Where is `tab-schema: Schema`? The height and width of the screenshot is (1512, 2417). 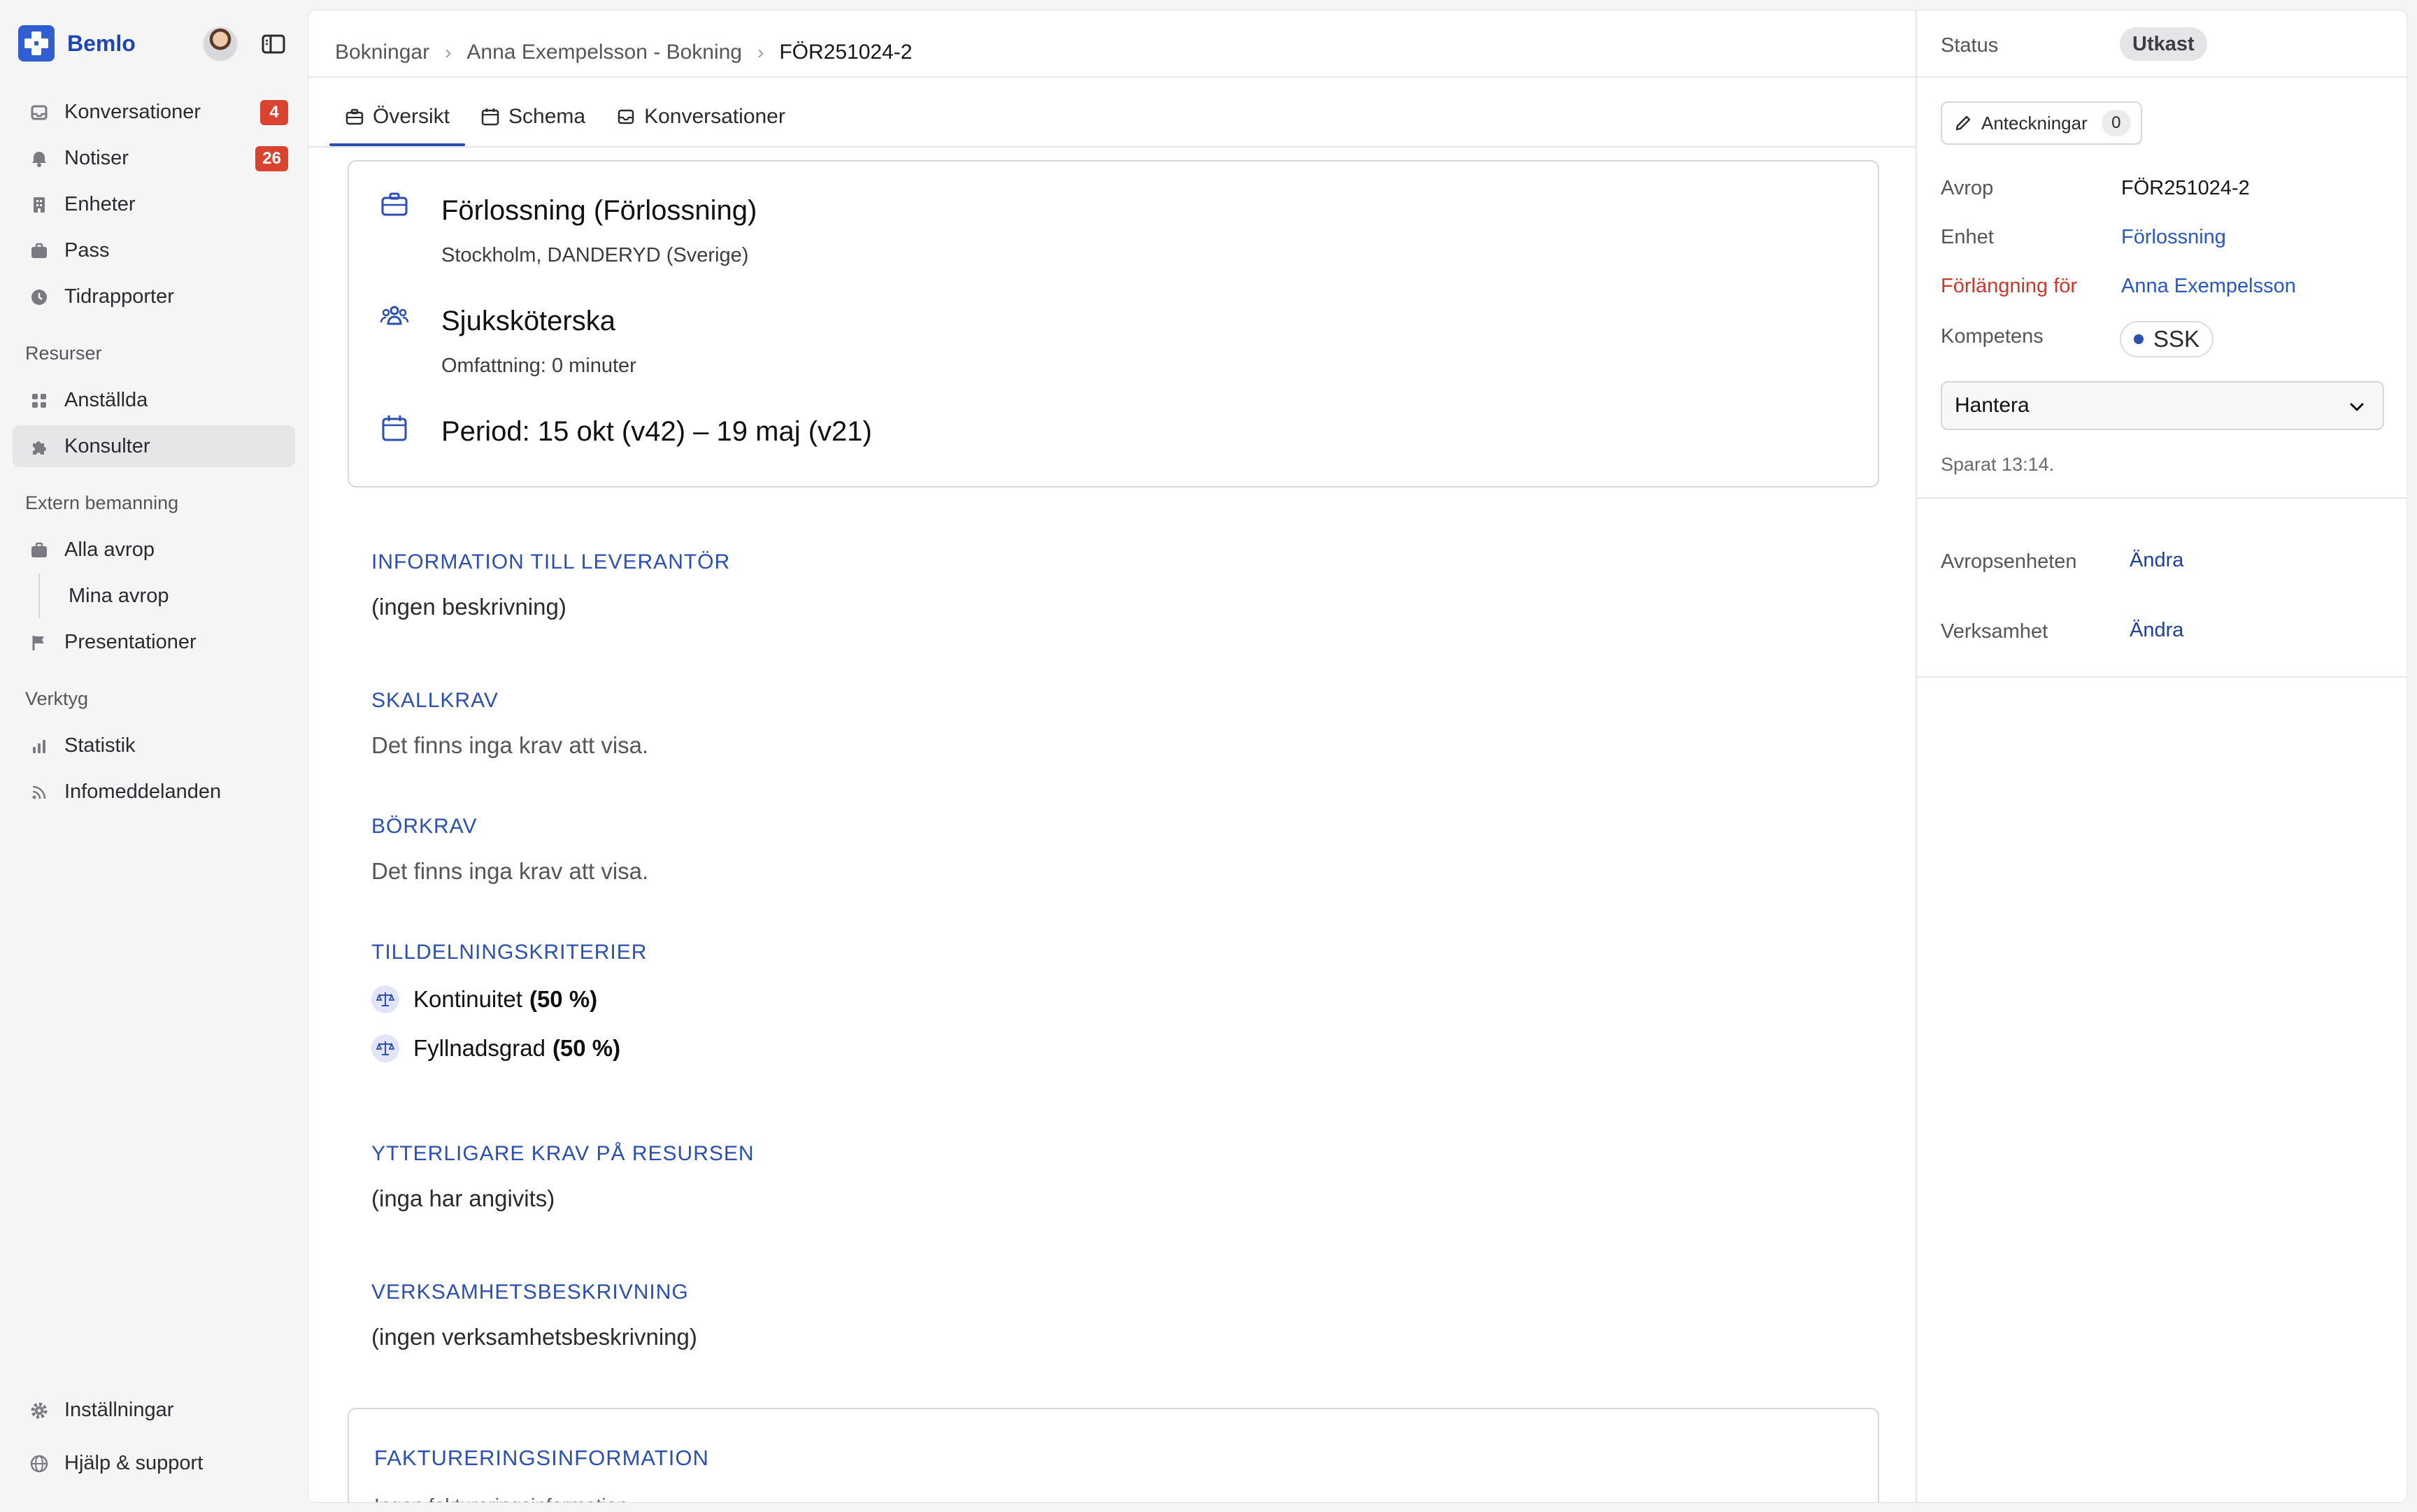 tab-schema: Schema is located at coordinates (533, 116).